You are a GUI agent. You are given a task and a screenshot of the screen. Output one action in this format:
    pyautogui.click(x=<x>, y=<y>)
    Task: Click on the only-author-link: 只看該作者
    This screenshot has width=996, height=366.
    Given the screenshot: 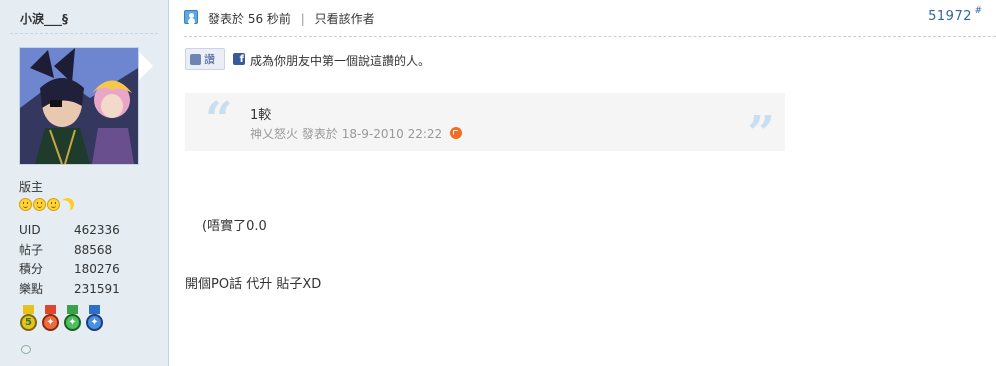 What is the action you would take?
    pyautogui.click(x=345, y=19)
    